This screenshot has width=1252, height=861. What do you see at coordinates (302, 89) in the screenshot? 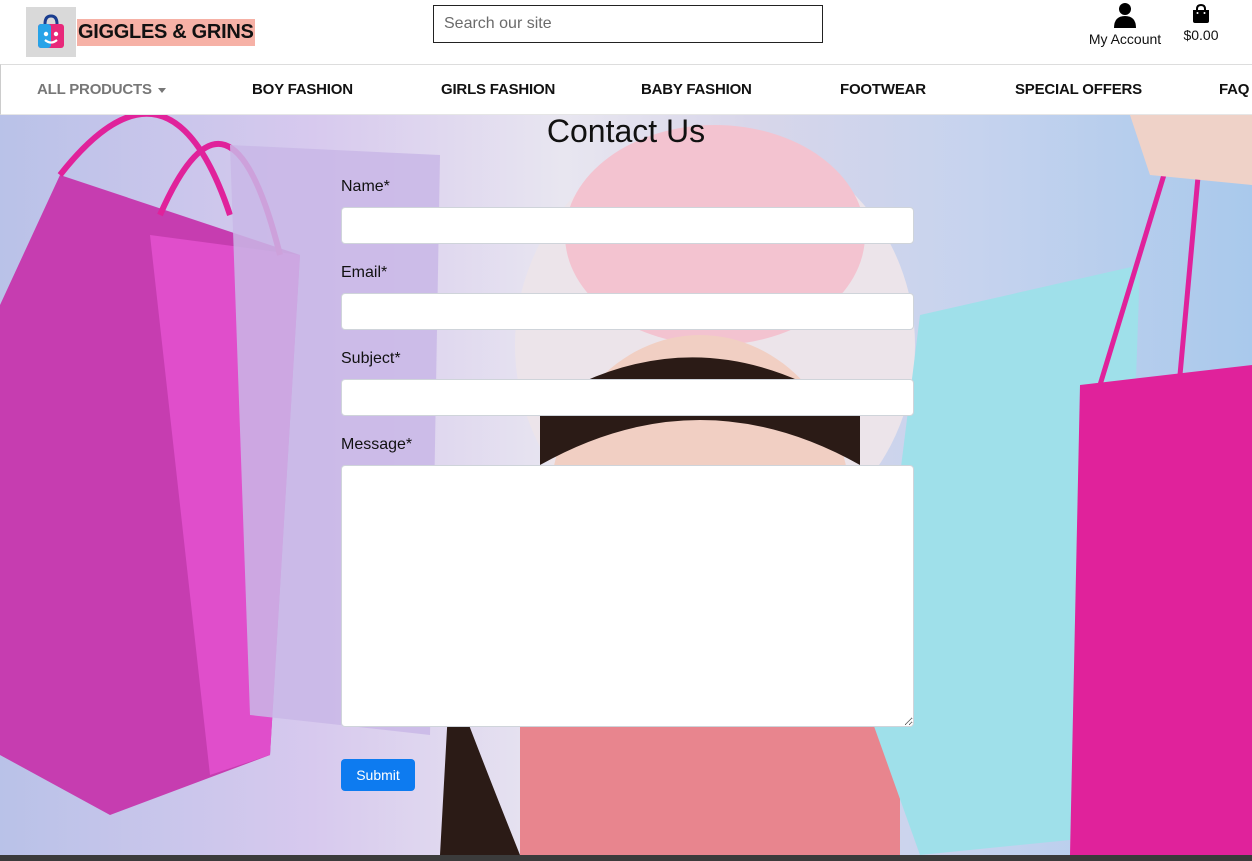
I see `nav-boy-fashion: BOY FASHION` at bounding box center [302, 89].